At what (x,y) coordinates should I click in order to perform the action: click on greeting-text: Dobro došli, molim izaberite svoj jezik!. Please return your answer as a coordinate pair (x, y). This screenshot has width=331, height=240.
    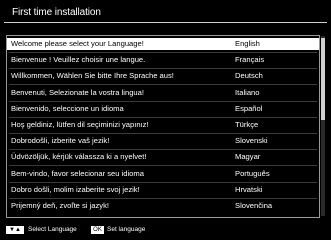
    Looking at the image, I should click on (75, 189).